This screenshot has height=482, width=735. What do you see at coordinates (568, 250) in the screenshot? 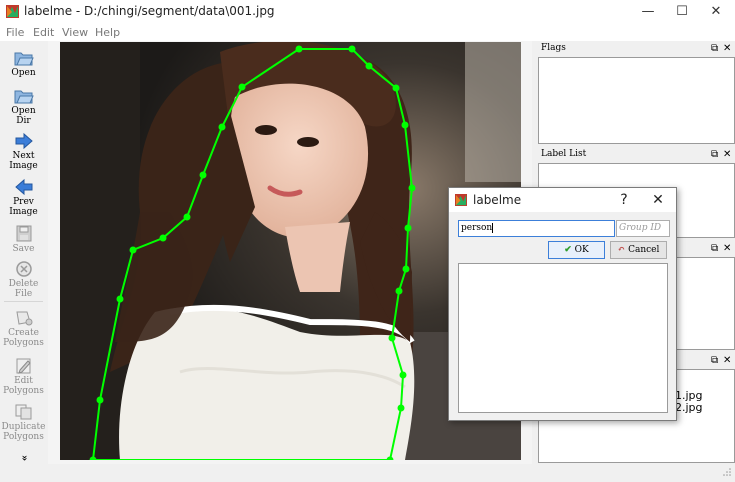
I see `checkmark-icon: ✔` at bounding box center [568, 250].